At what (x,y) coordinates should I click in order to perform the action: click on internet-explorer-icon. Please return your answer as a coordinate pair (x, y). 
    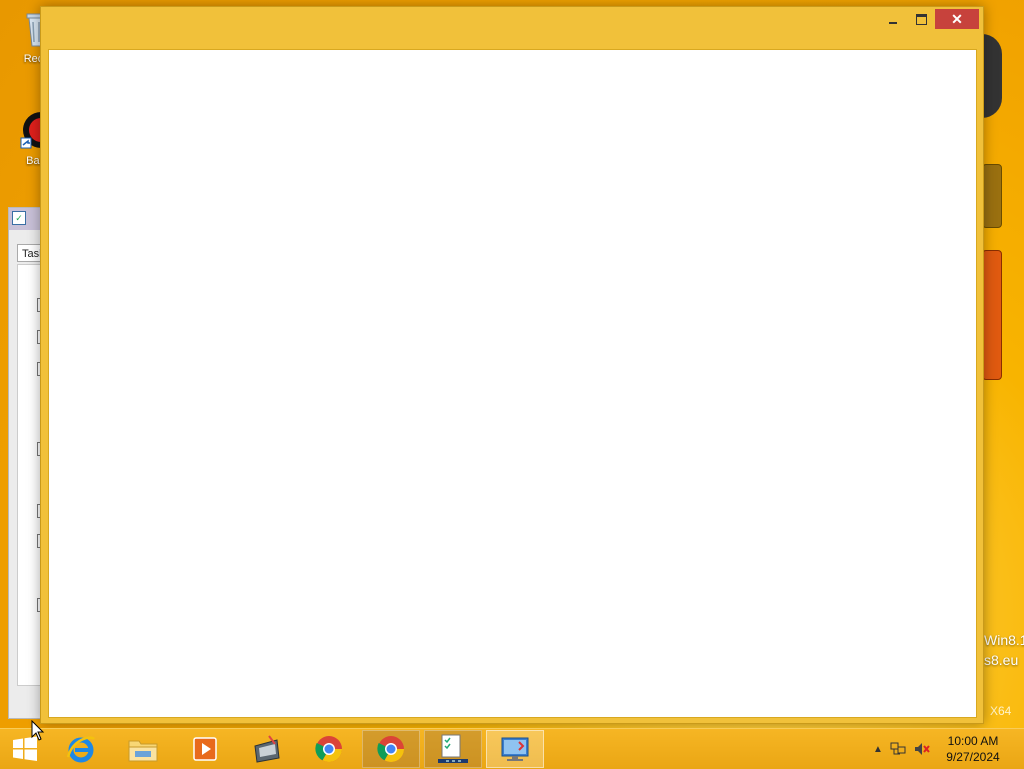
    Looking at the image, I should click on (80, 749).